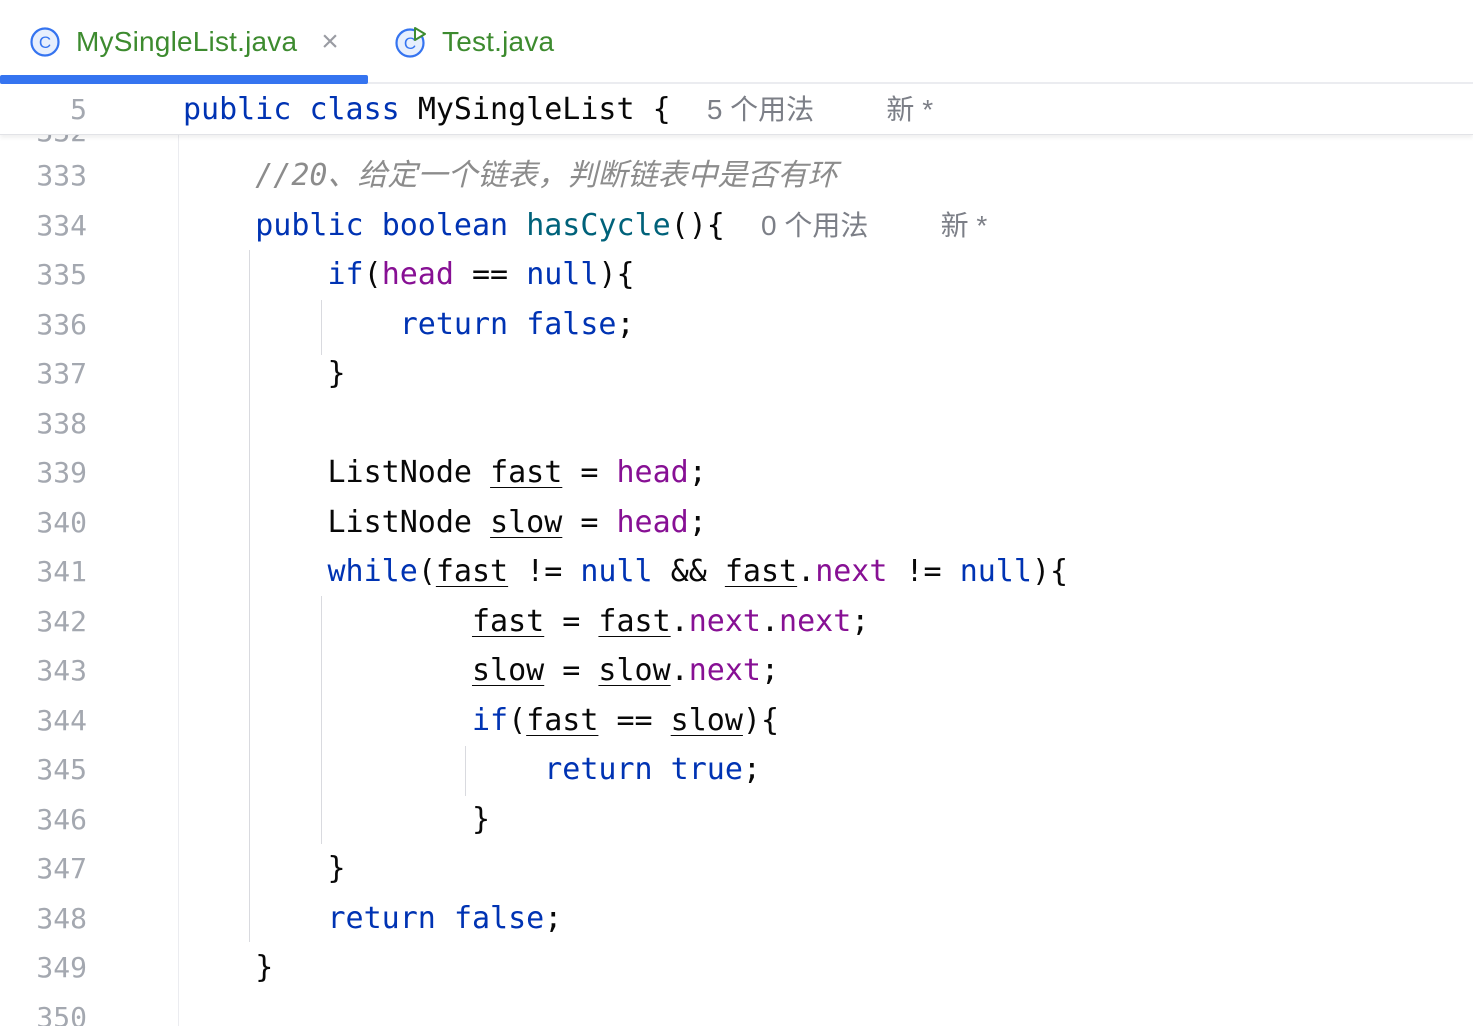 This screenshot has width=1473, height=1026. I want to click on method-name: hasCycle, so click(598, 225).